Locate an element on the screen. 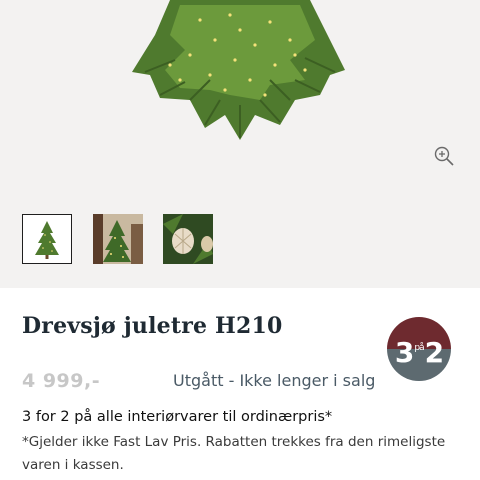  zoom-in-icon is located at coordinates (444, 156).